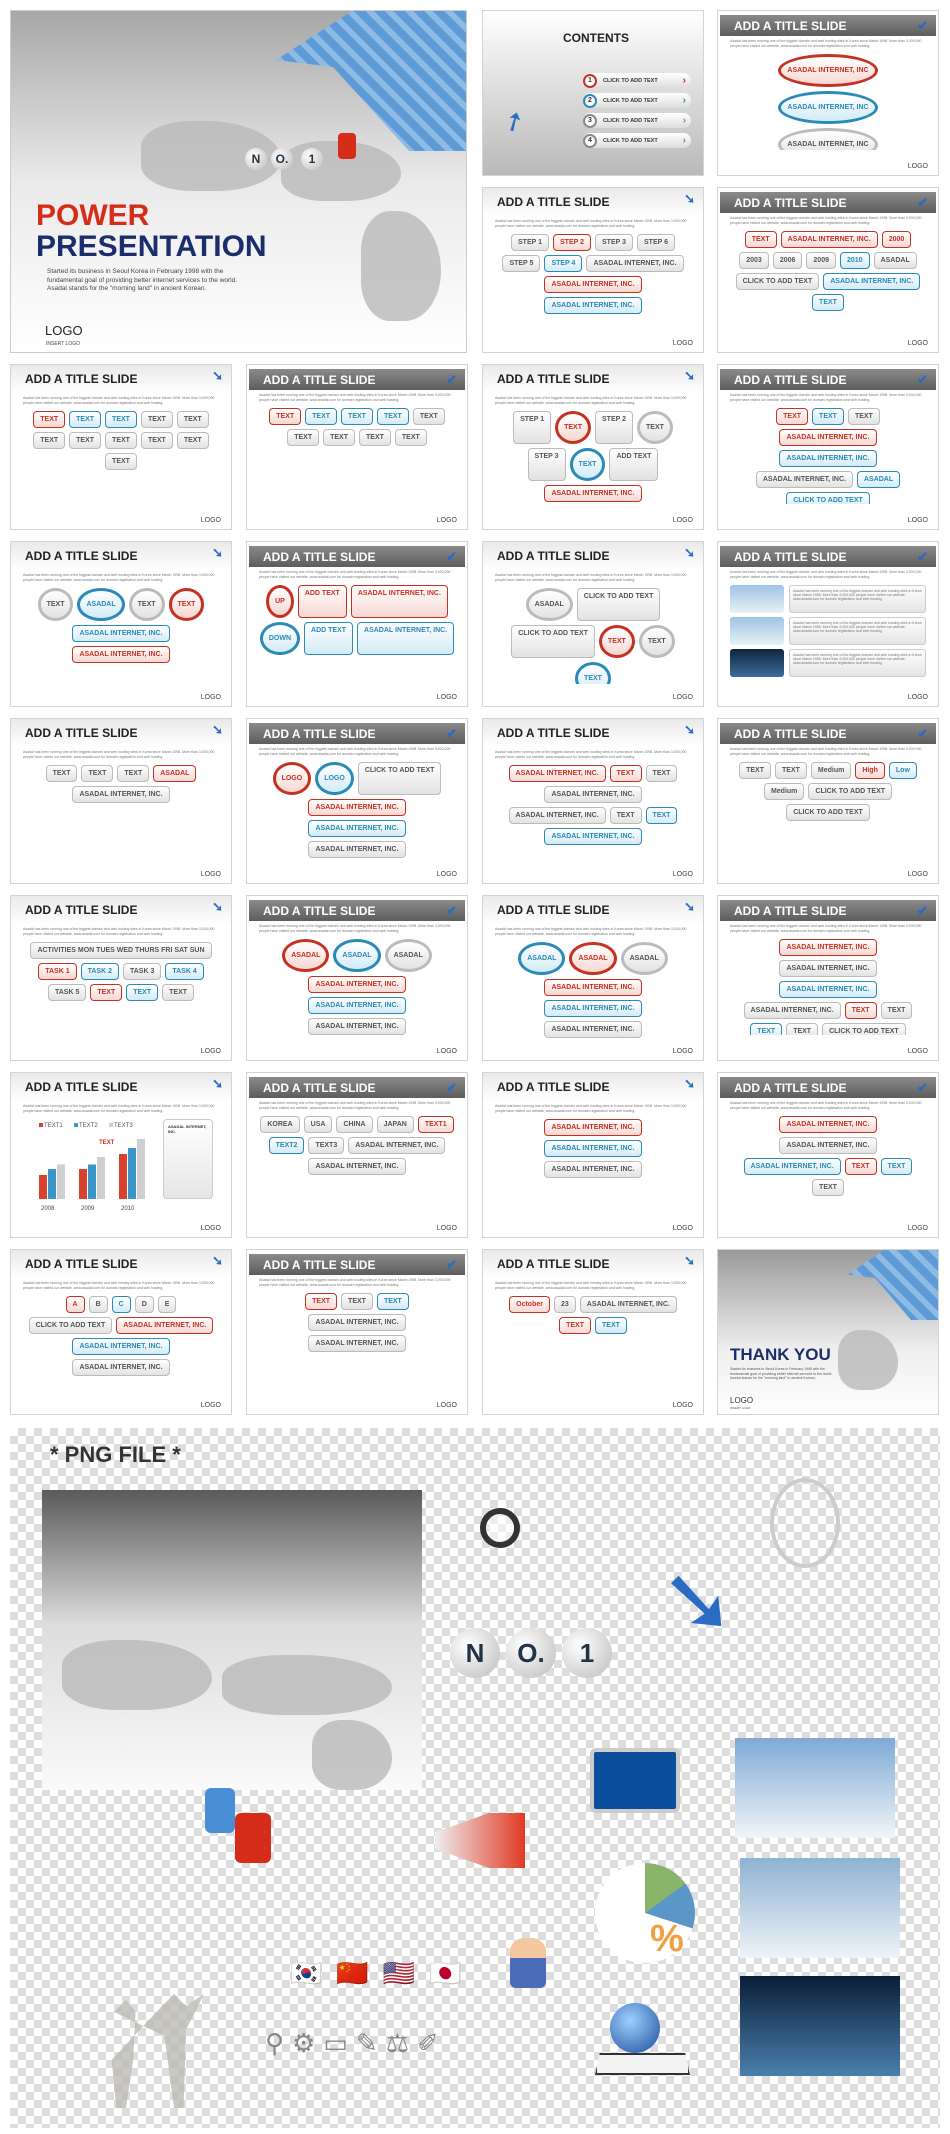 This screenshot has width=950, height=2134. Describe the element at coordinates (521, 263) in the screenshot. I see `slide-label: STEP 5` at that location.